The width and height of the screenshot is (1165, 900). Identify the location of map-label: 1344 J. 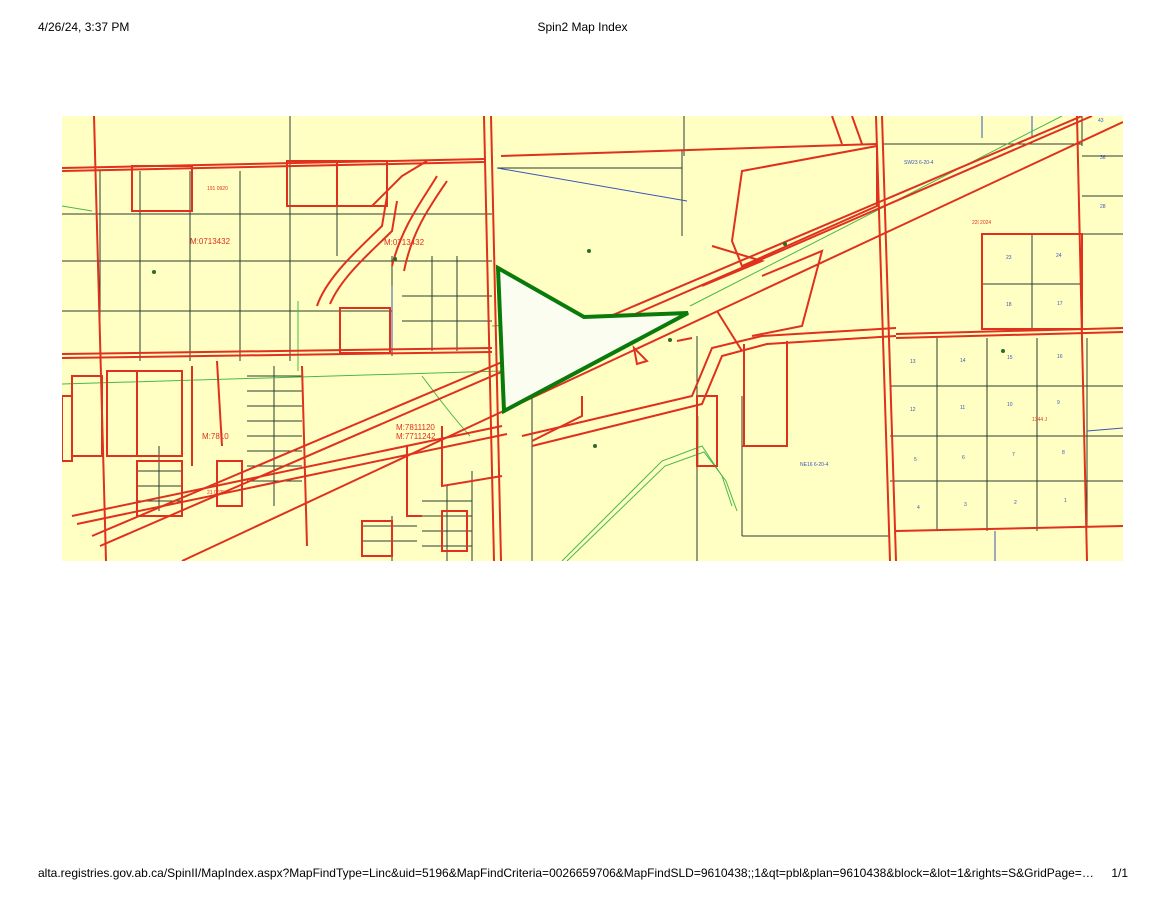
(1040, 420).